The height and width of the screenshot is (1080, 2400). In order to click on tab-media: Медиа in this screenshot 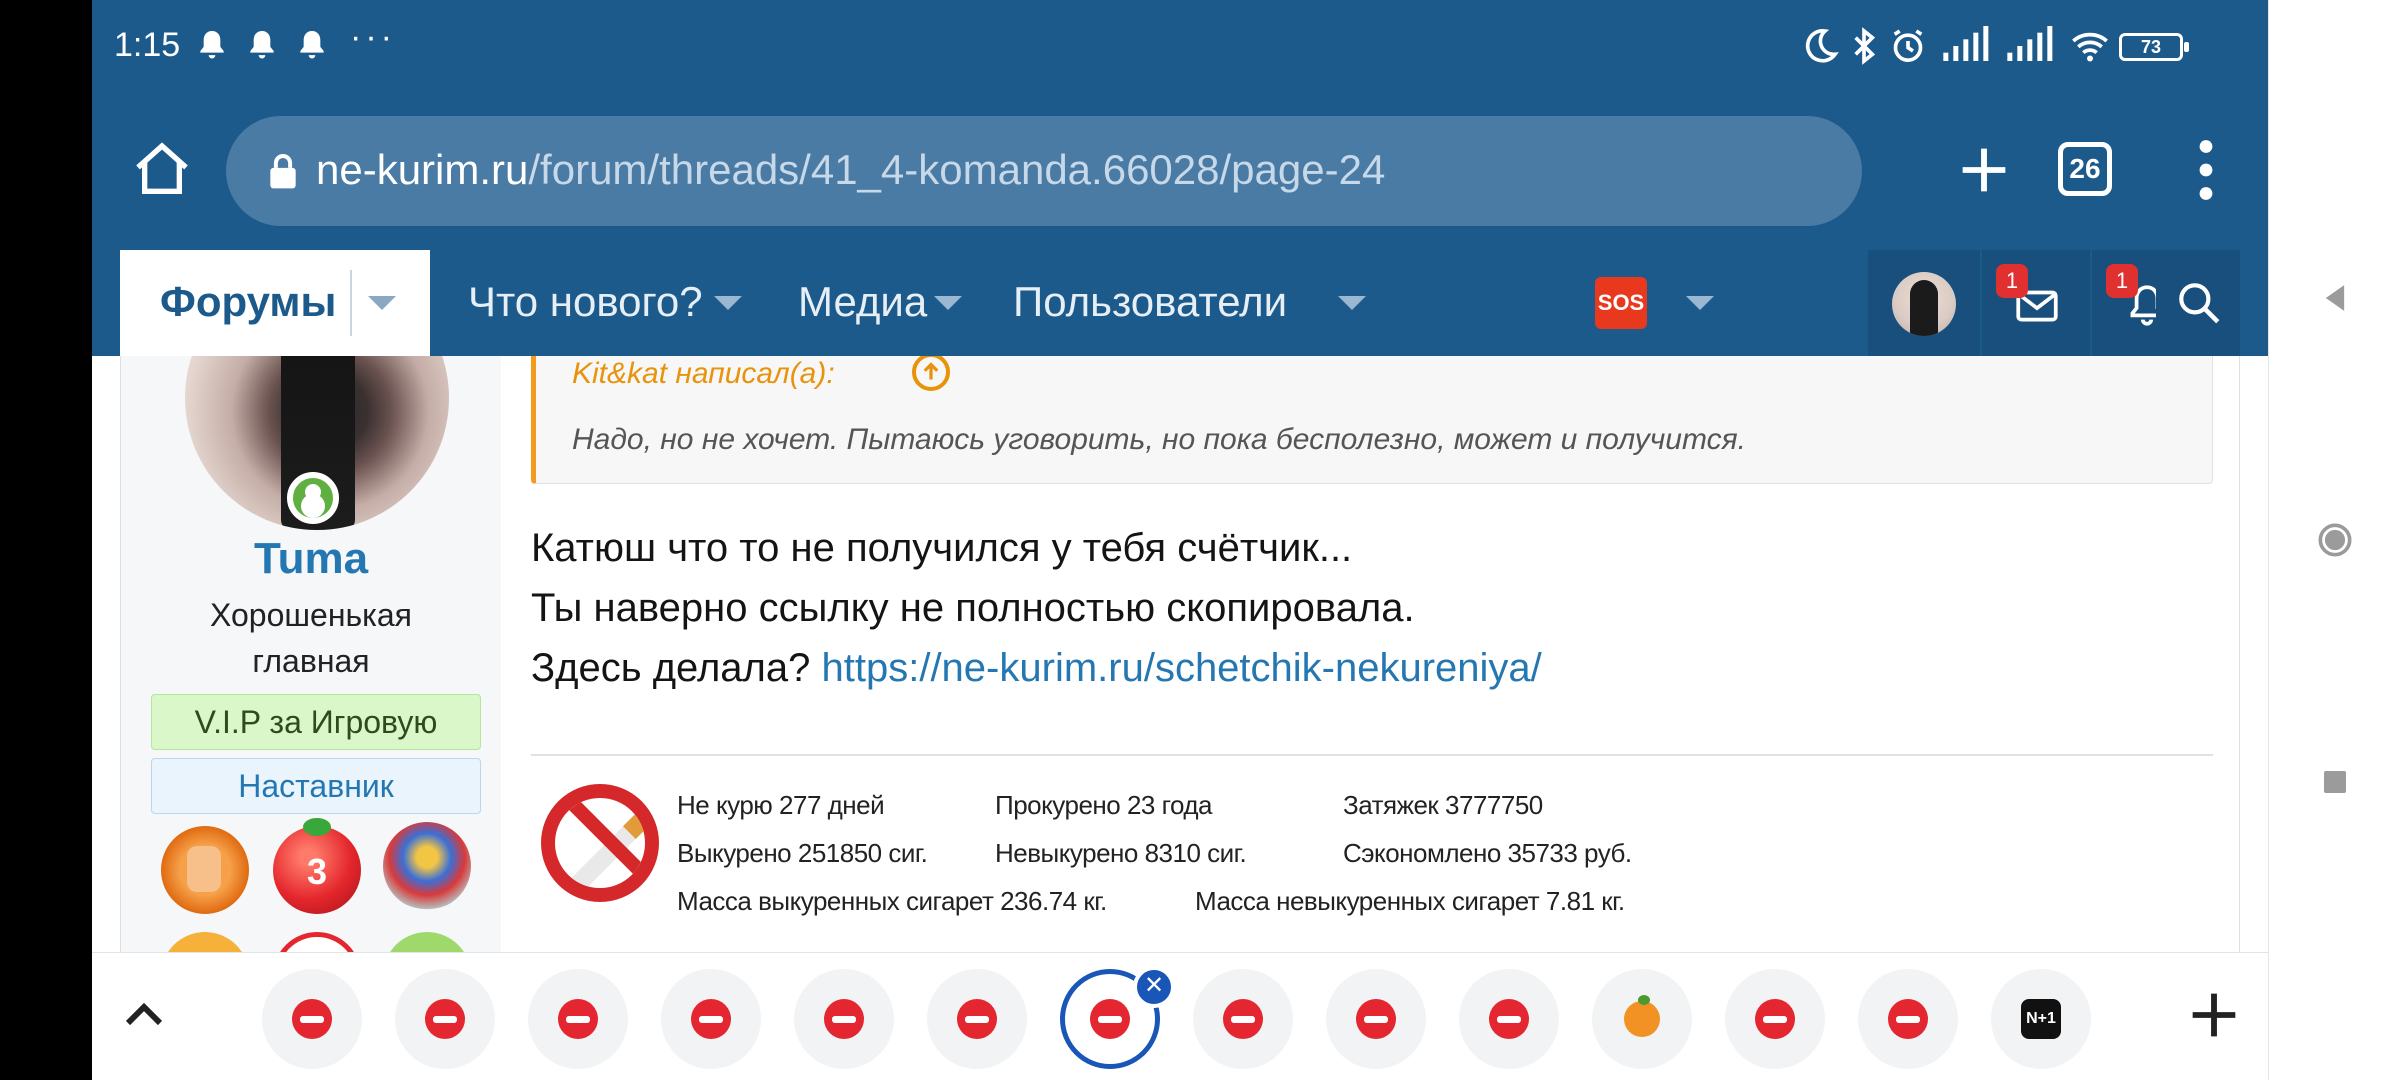, I will do `click(862, 302)`.